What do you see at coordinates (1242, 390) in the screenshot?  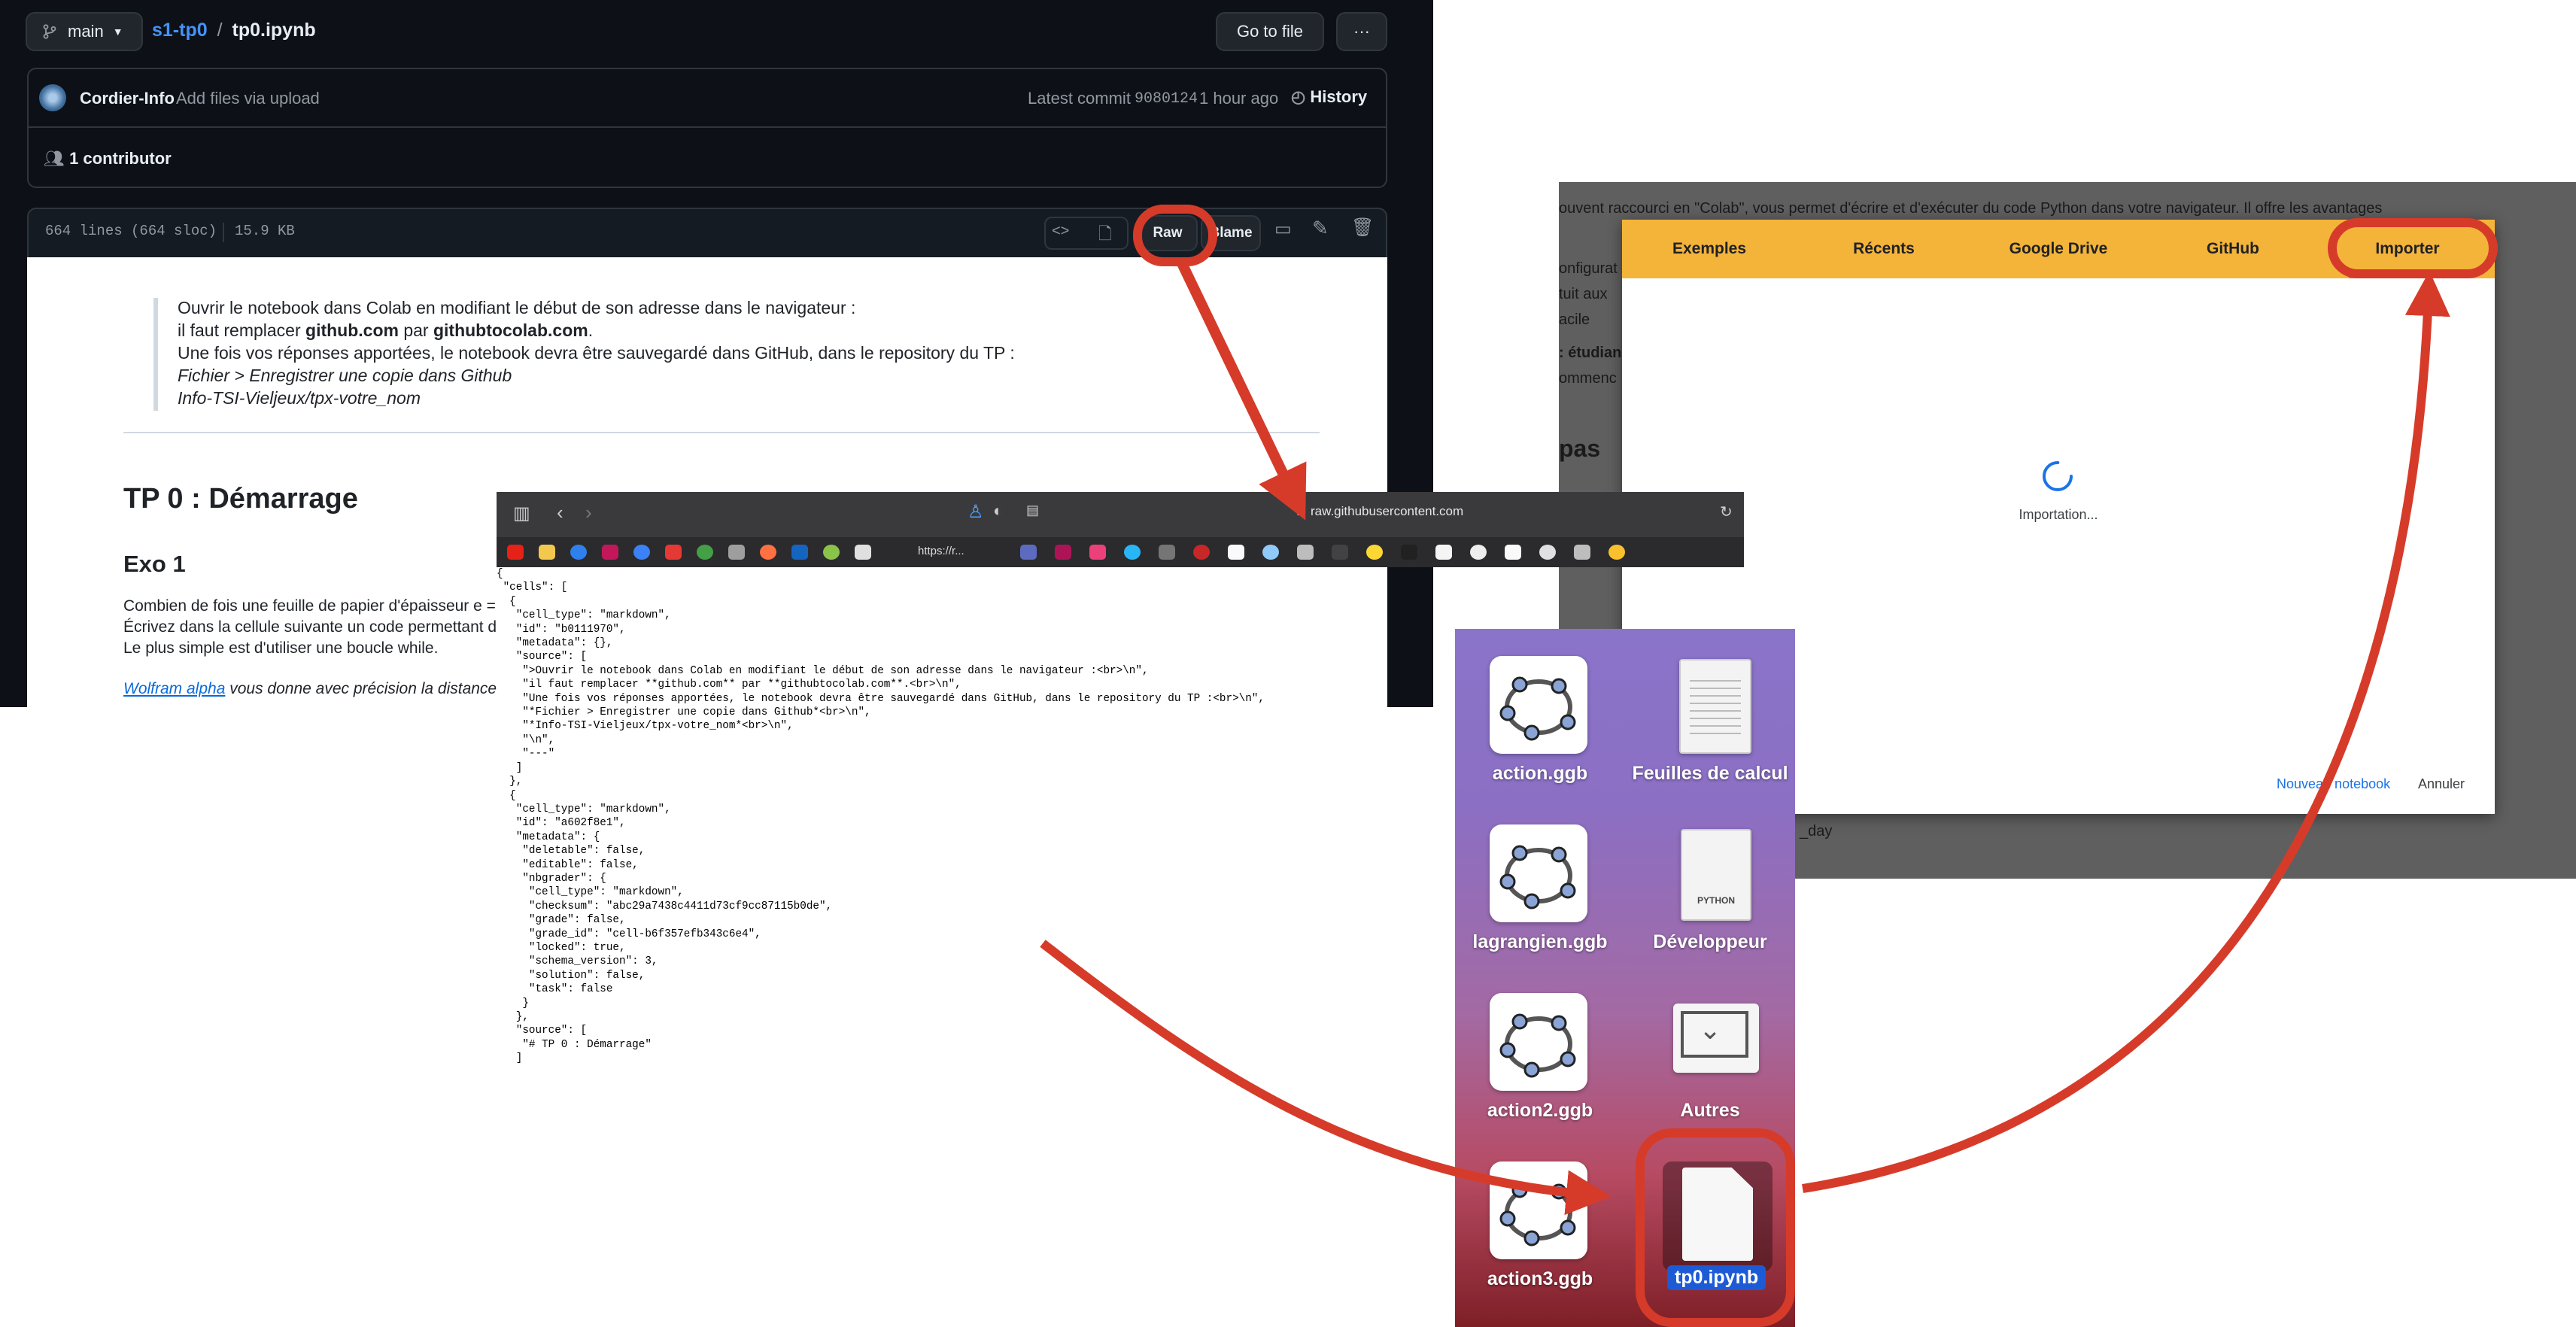 I see `arrow-raw-to-browser` at bounding box center [1242, 390].